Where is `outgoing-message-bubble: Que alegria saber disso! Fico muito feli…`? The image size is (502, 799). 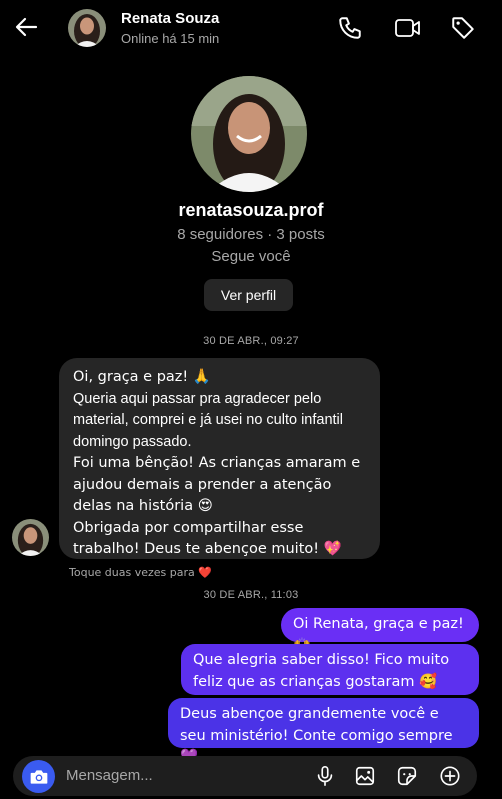 outgoing-message-bubble: Que alegria saber disso! Fico muito feli… is located at coordinates (330, 669).